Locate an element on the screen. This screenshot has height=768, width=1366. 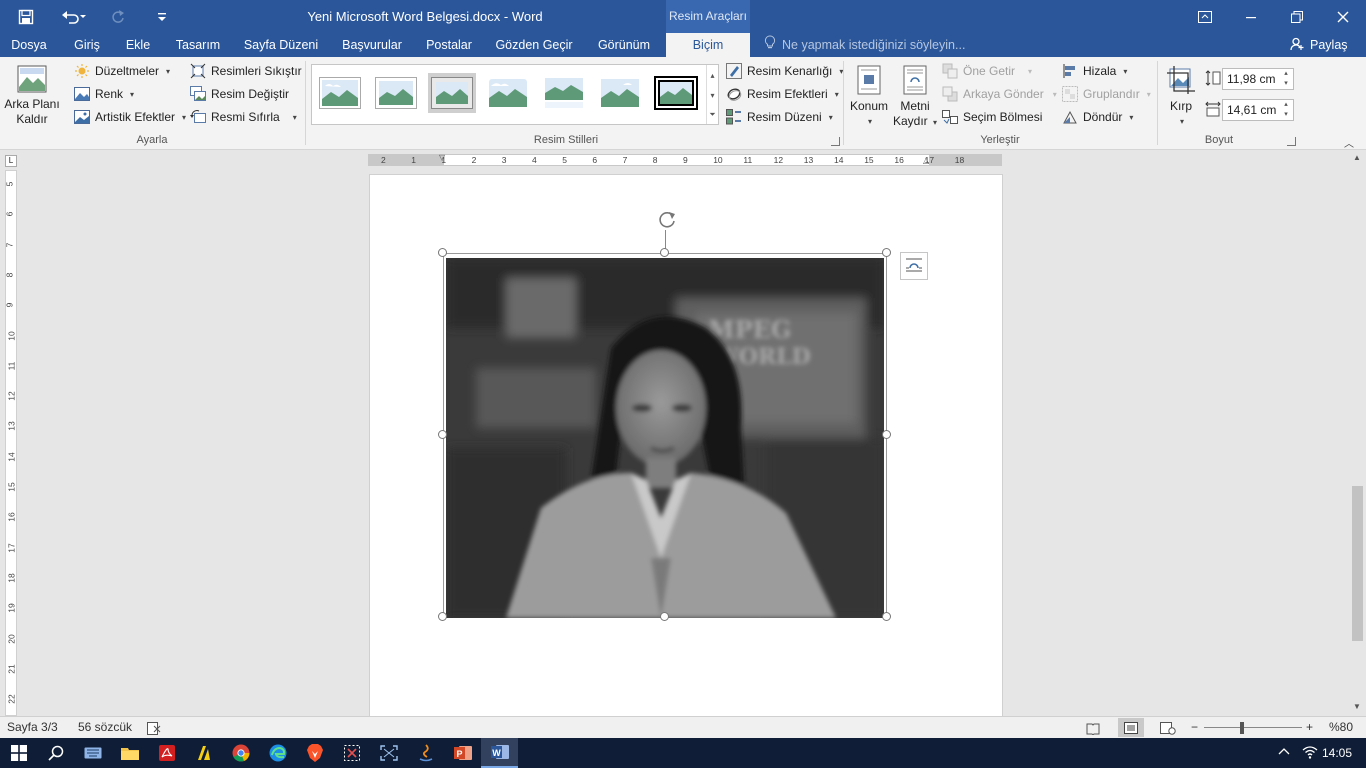
zoom-slider-thumb is located at coordinates (1242, 728).